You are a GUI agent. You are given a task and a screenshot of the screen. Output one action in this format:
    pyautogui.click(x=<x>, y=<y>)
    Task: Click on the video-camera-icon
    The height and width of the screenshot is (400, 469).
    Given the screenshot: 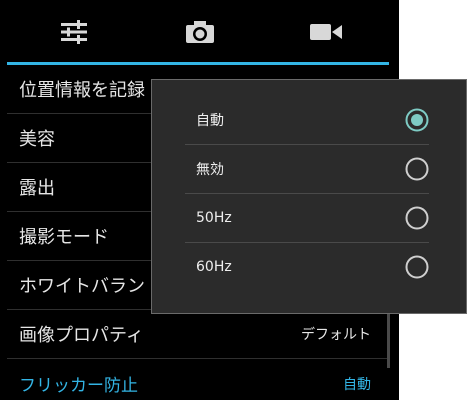 What is the action you would take?
    pyautogui.click(x=325, y=32)
    